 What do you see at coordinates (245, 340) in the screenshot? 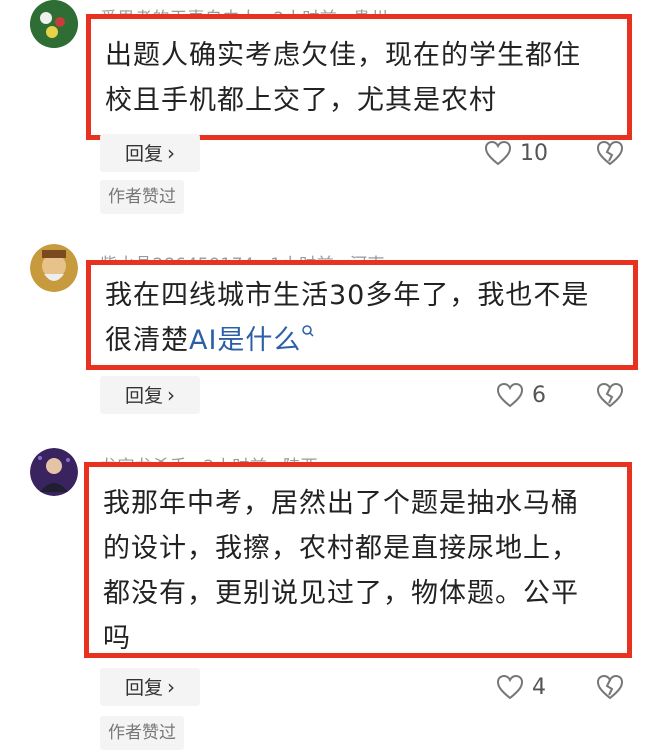
I see `search-link: AI是什么` at bounding box center [245, 340].